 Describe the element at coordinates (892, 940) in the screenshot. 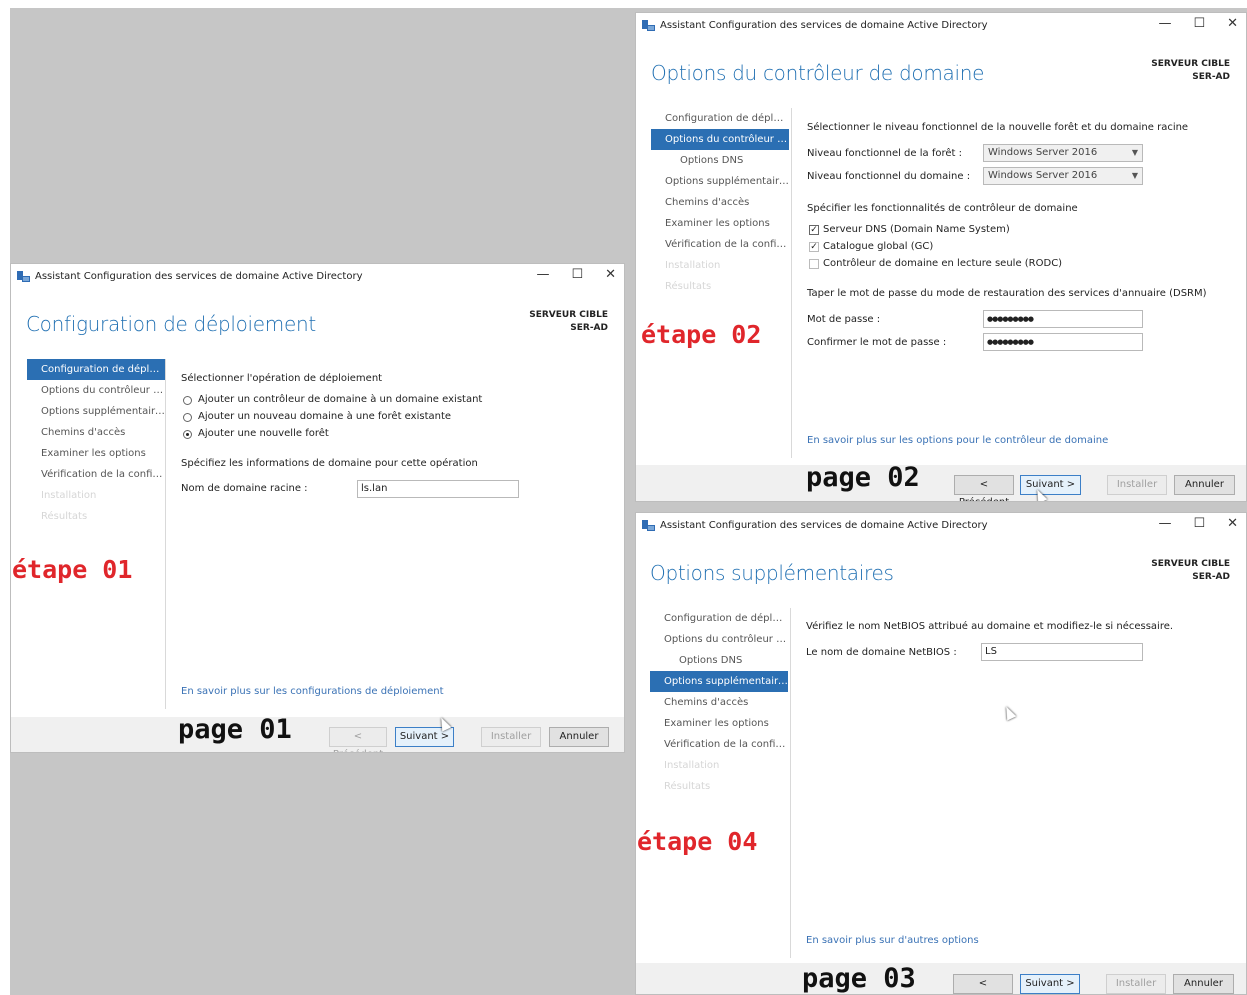

I see `learn-more-link: En savoir plus sur d'autres options` at that location.